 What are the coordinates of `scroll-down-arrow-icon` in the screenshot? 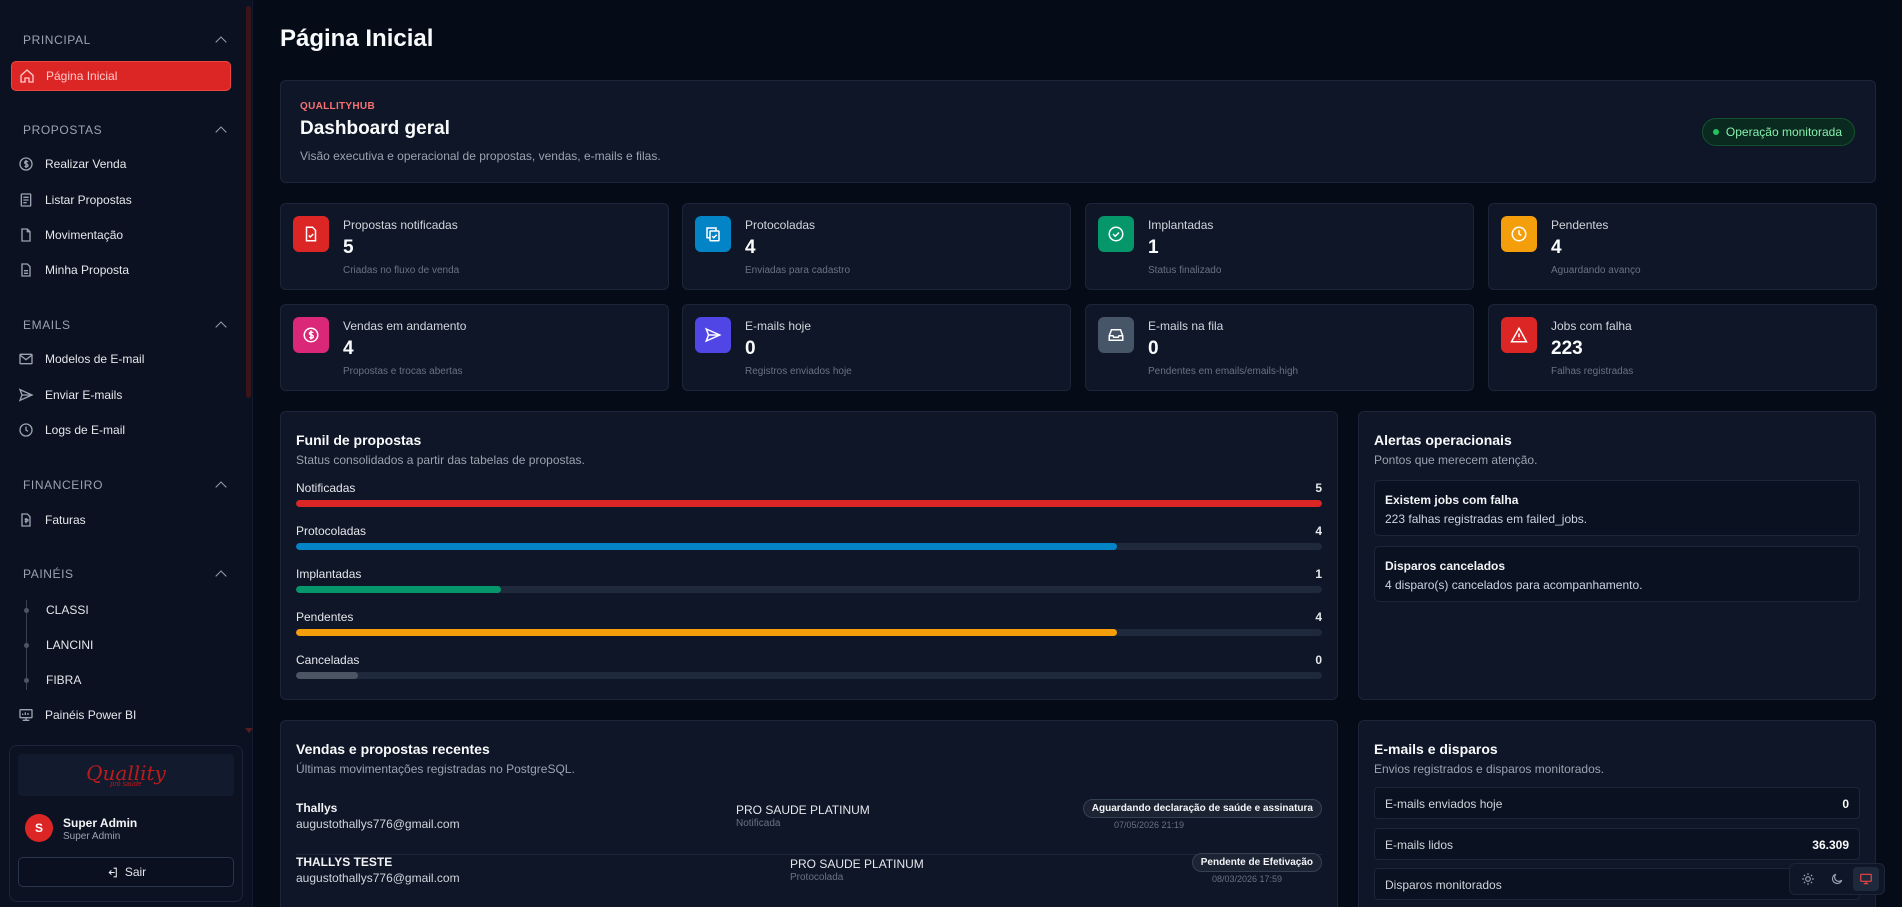 It's located at (249, 730).